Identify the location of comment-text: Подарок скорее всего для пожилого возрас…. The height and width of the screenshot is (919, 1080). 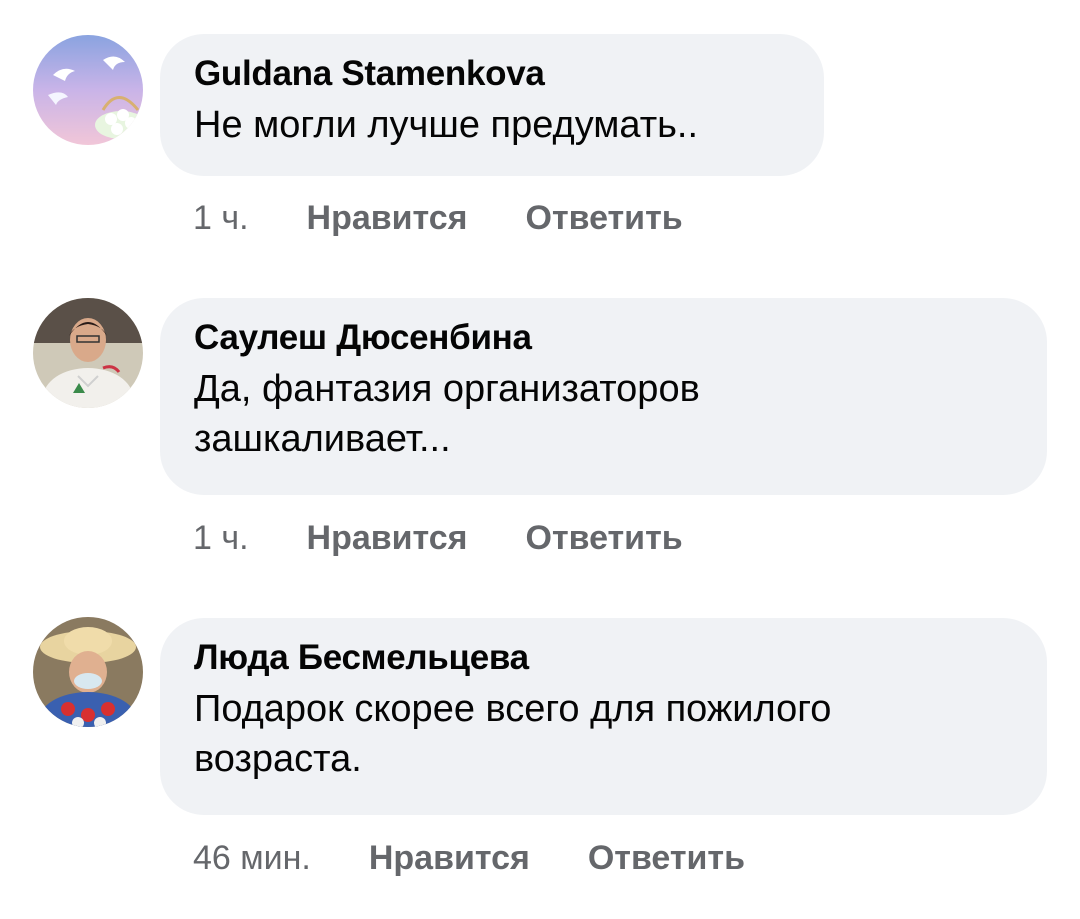
(513, 734).